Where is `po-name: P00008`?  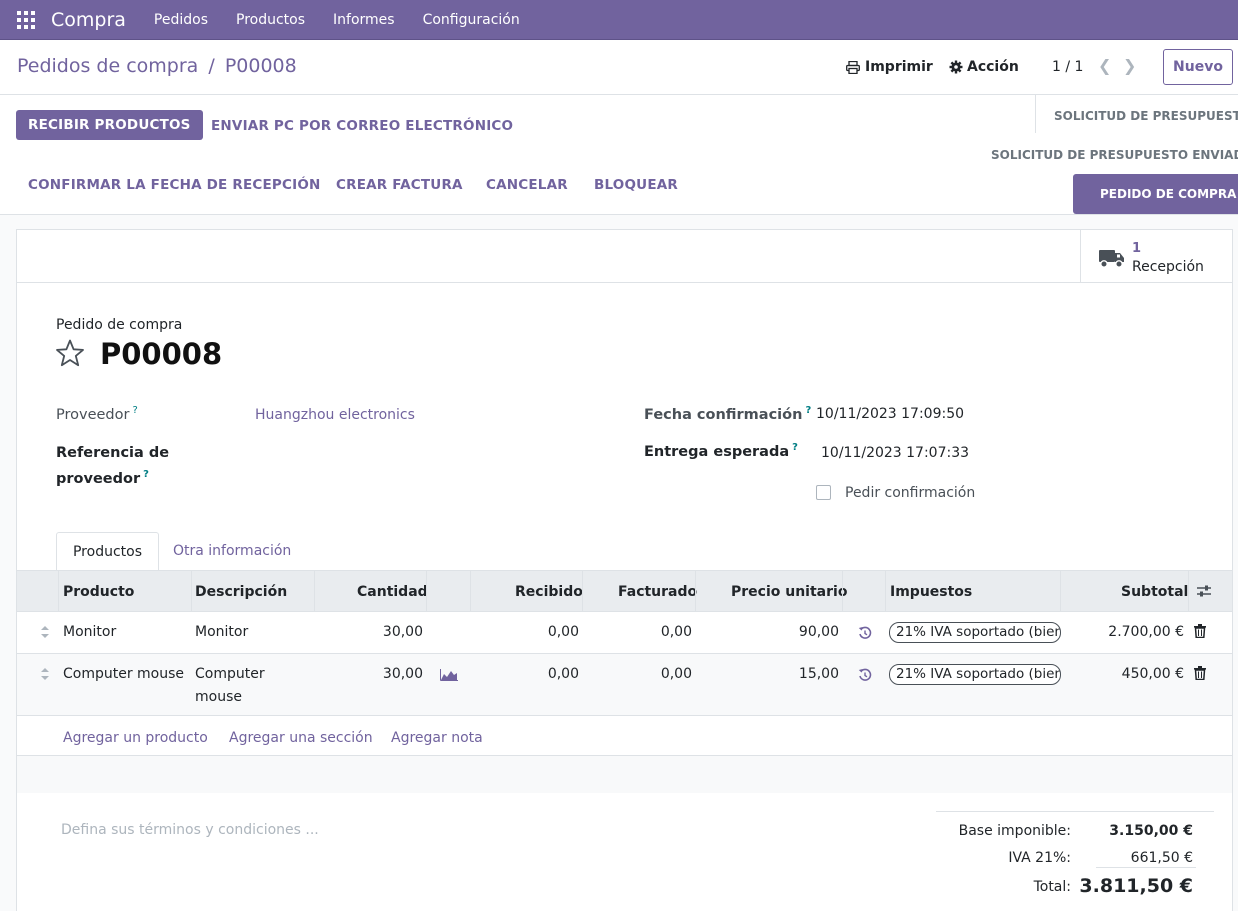
po-name: P00008 is located at coordinates (161, 354).